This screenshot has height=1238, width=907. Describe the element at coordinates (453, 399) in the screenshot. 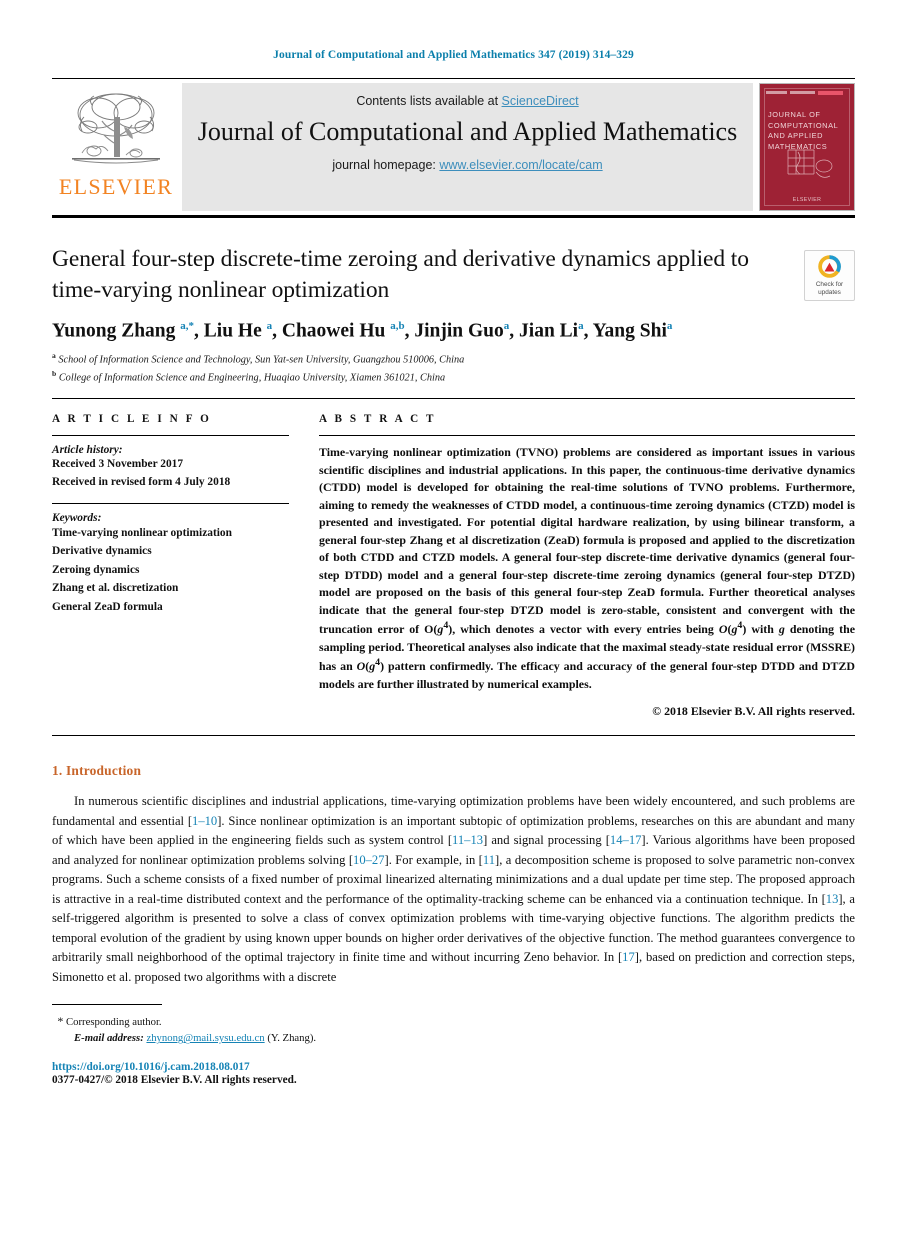

I see `title-bottom-rule` at that location.